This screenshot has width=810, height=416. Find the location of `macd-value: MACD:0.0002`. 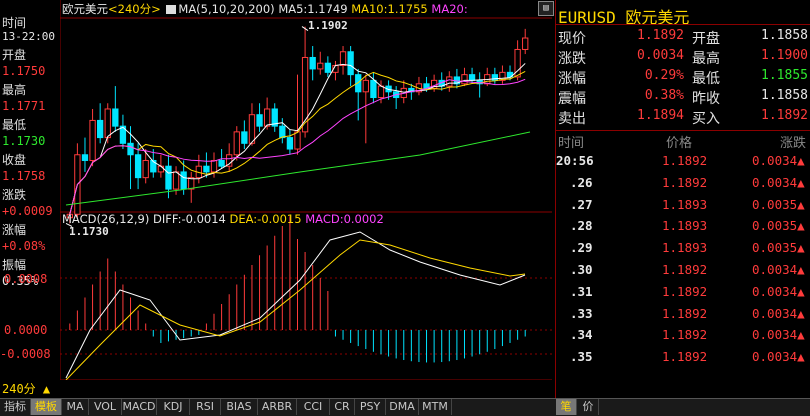

macd-value: MACD:0.0002 is located at coordinates (344, 219).